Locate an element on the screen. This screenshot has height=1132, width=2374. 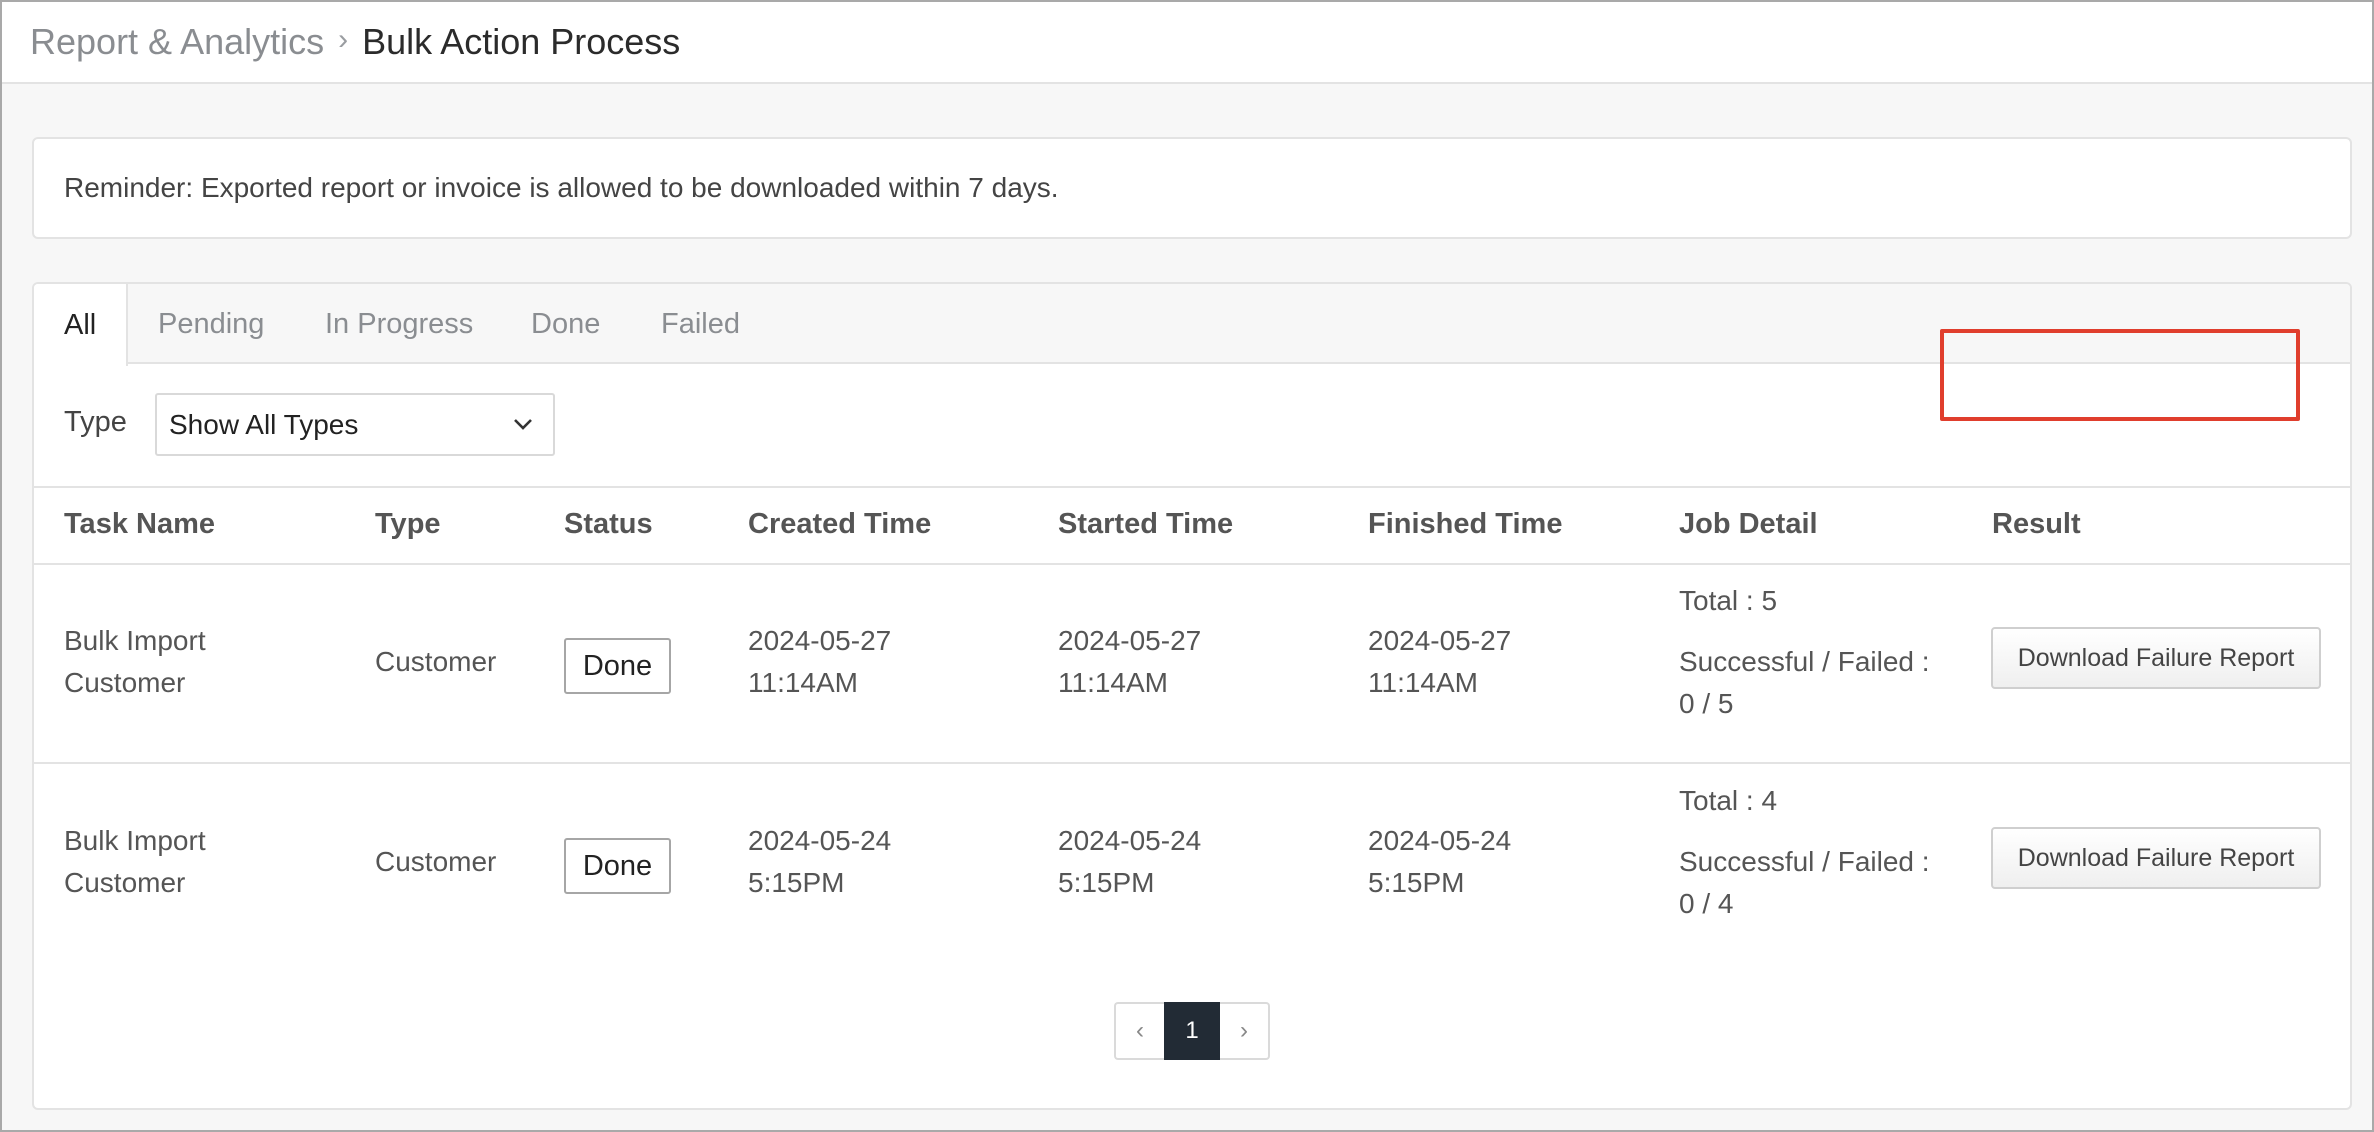
column-header-status: Status is located at coordinates (608, 524).